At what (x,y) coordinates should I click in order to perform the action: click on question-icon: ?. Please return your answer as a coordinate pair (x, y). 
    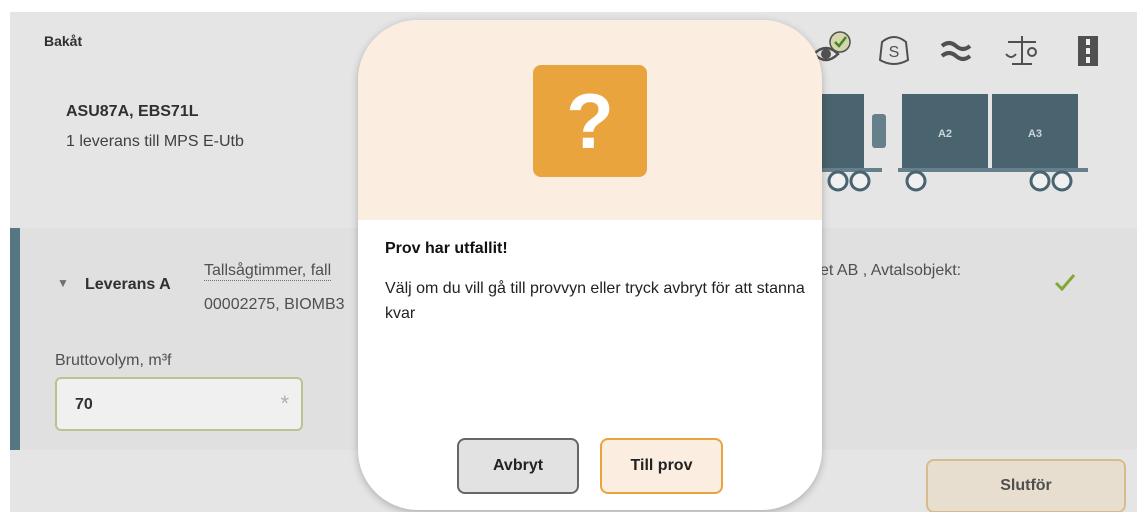
    Looking at the image, I should click on (590, 121).